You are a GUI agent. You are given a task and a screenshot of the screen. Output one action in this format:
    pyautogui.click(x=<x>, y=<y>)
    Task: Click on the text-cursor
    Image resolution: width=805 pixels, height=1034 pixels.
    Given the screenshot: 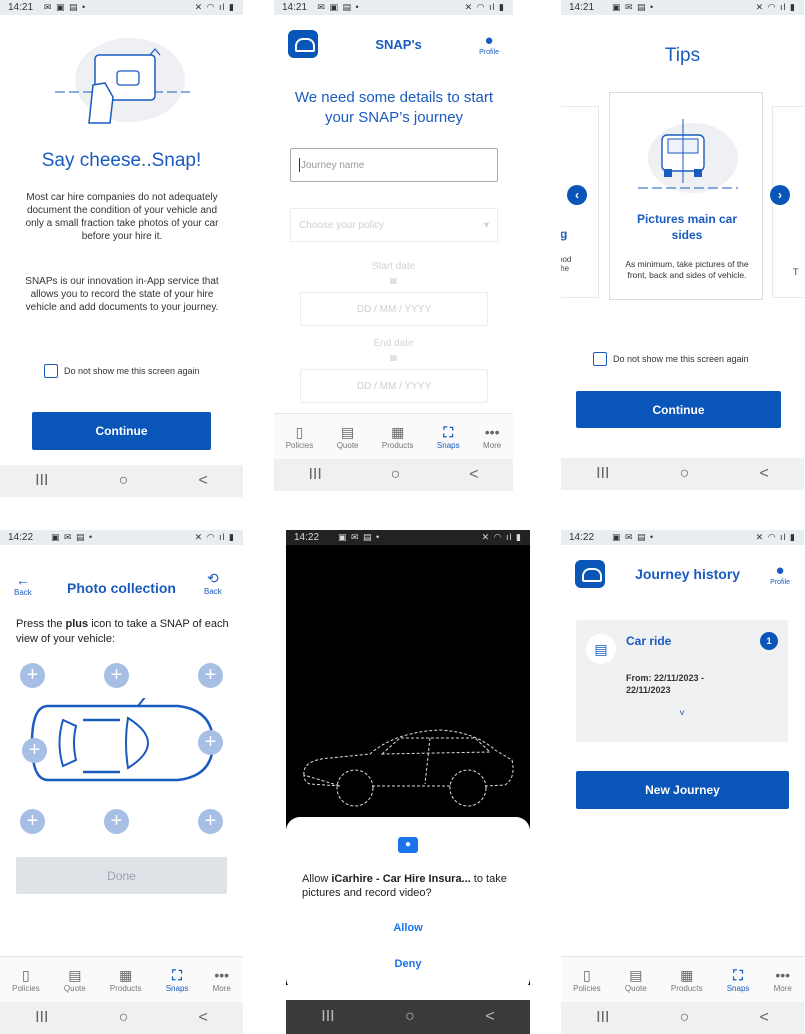 What is the action you would take?
    pyautogui.click(x=299, y=165)
    